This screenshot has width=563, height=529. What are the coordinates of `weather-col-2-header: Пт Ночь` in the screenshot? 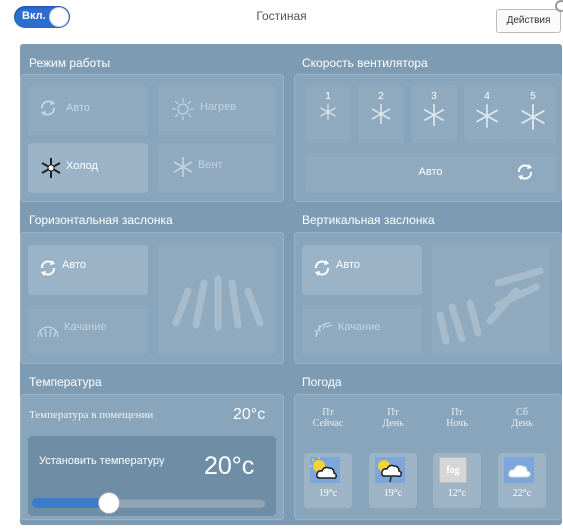 It's located at (457, 418).